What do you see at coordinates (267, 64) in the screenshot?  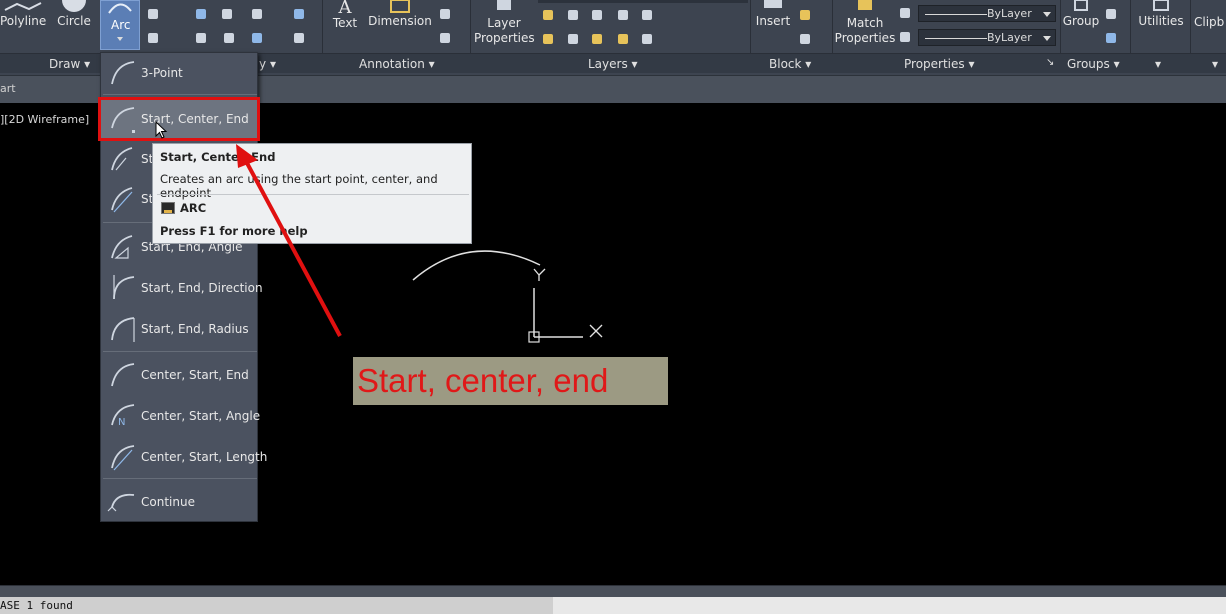 I see `panel-title-modify: y ▾` at bounding box center [267, 64].